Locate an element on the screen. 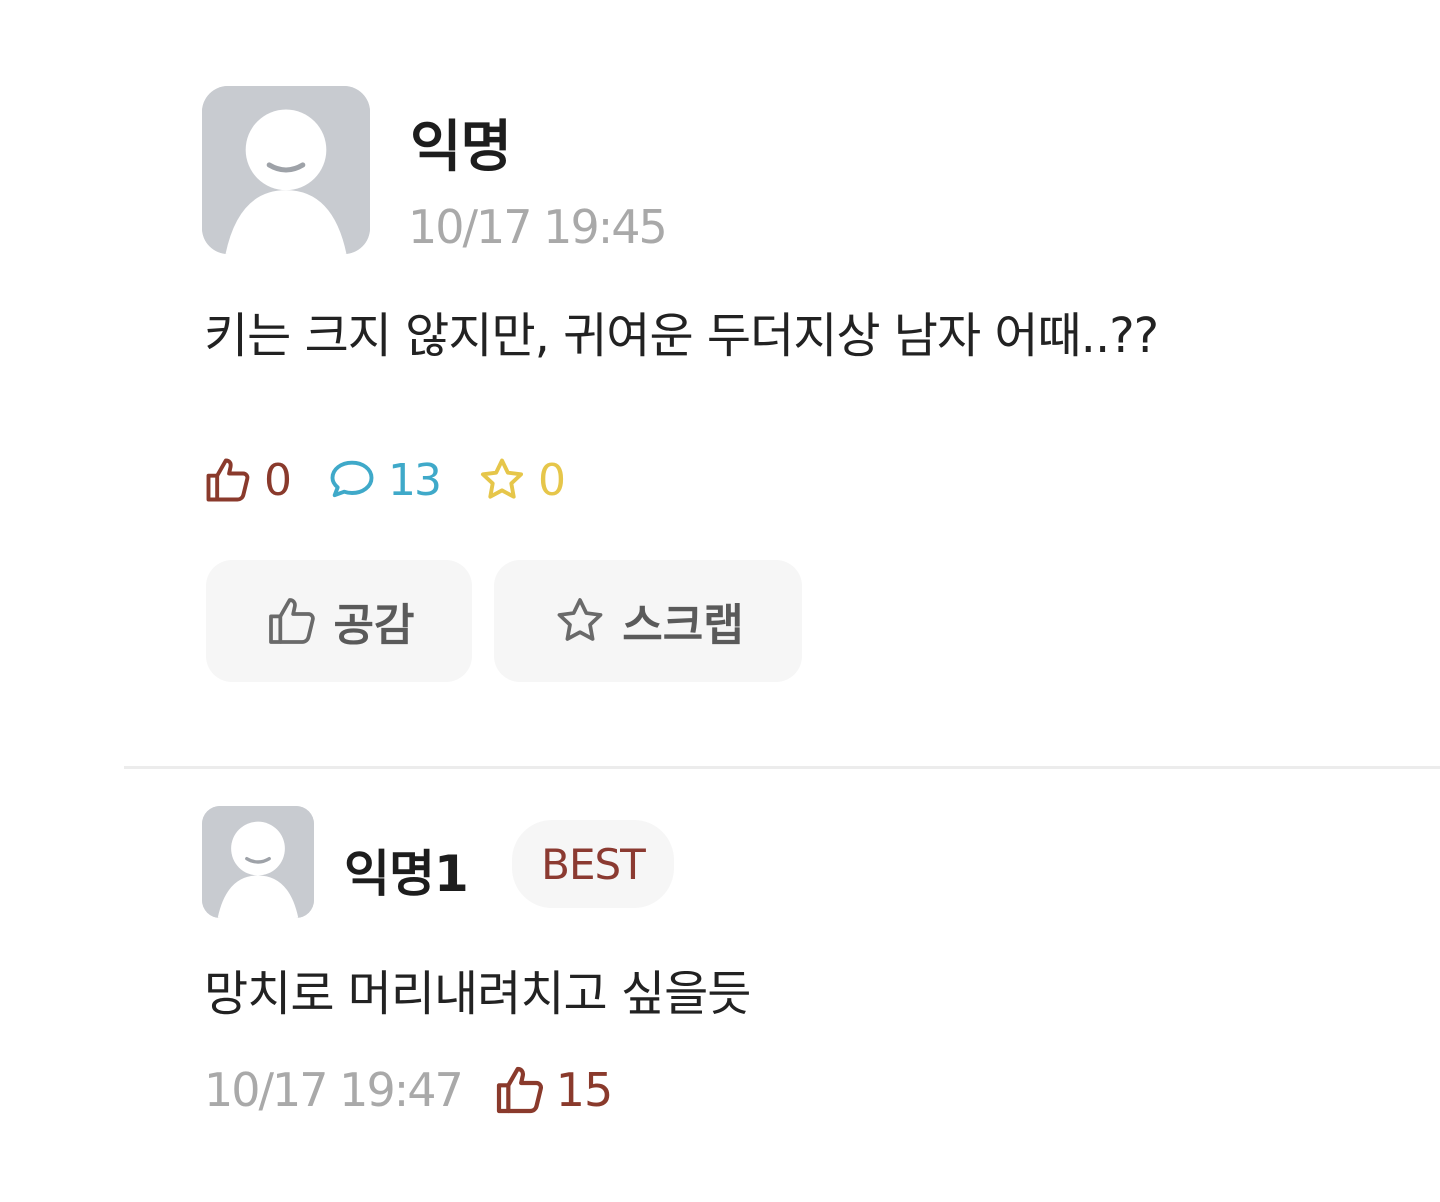  comment-count: 13 is located at coordinates (415, 480).